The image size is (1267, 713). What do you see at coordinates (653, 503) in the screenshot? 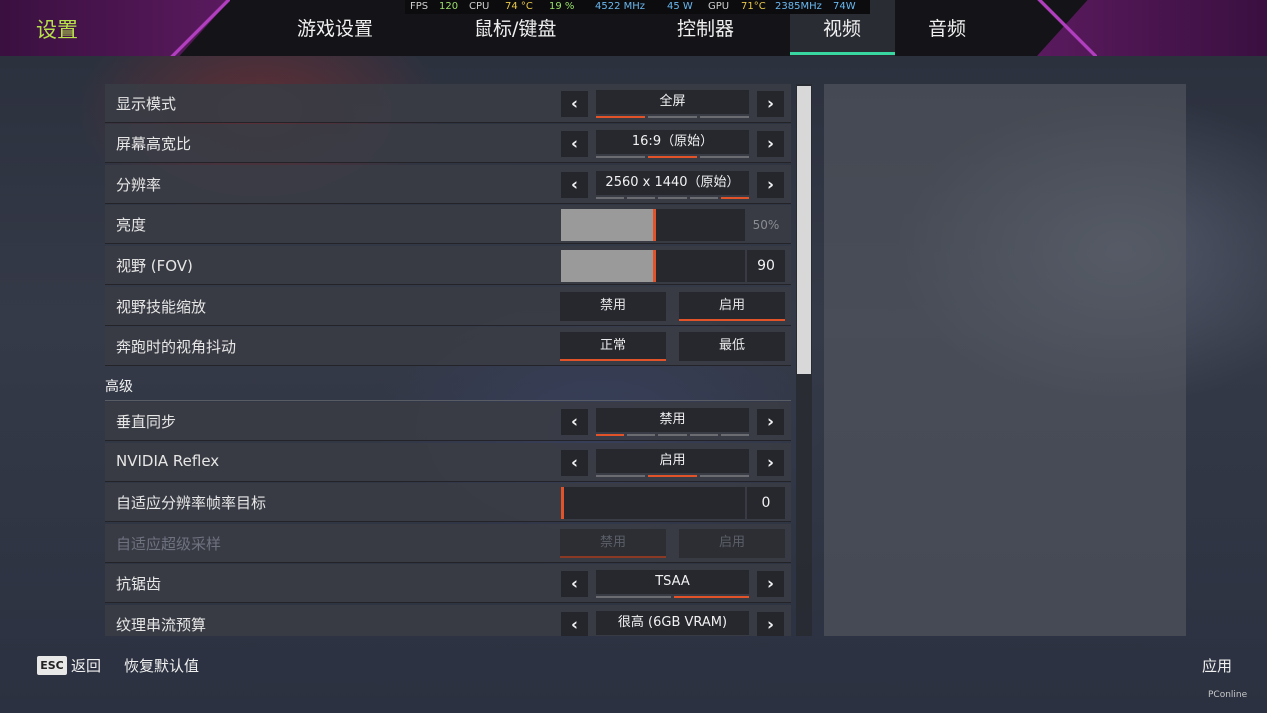
I see `adaptive-resolution-slider` at bounding box center [653, 503].